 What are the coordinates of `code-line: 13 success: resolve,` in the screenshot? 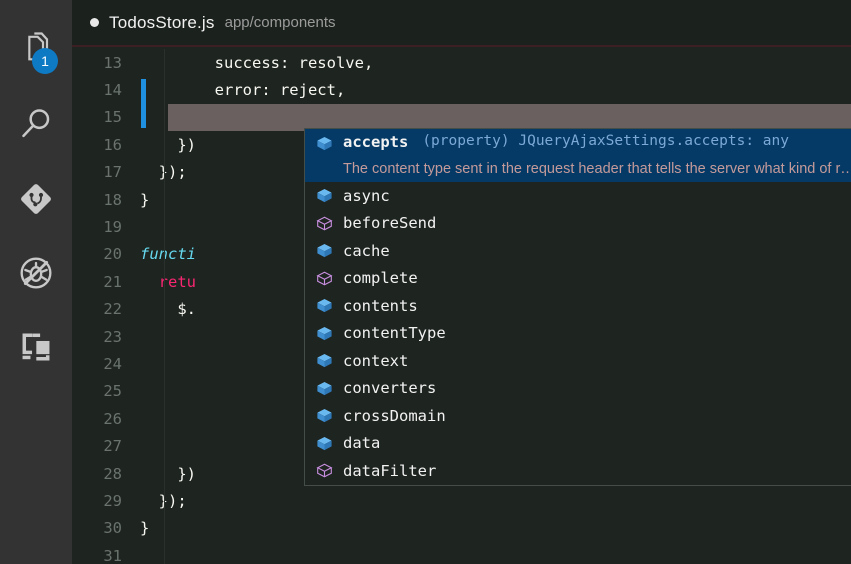 It's located at (461, 62).